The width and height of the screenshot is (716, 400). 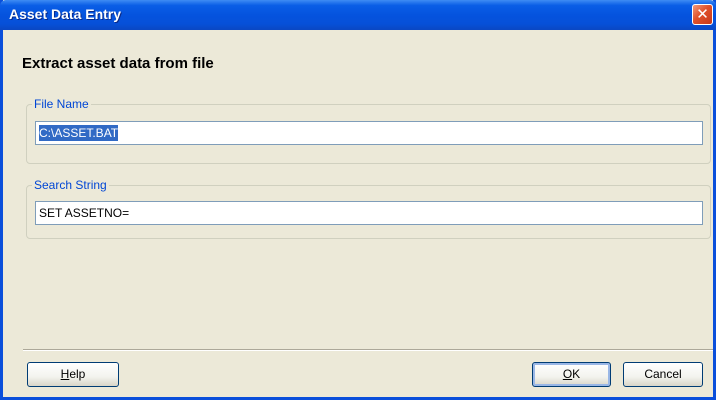 What do you see at coordinates (61, 104) in the screenshot?
I see `file-name-label: File Name` at bounding box center [61, 104].